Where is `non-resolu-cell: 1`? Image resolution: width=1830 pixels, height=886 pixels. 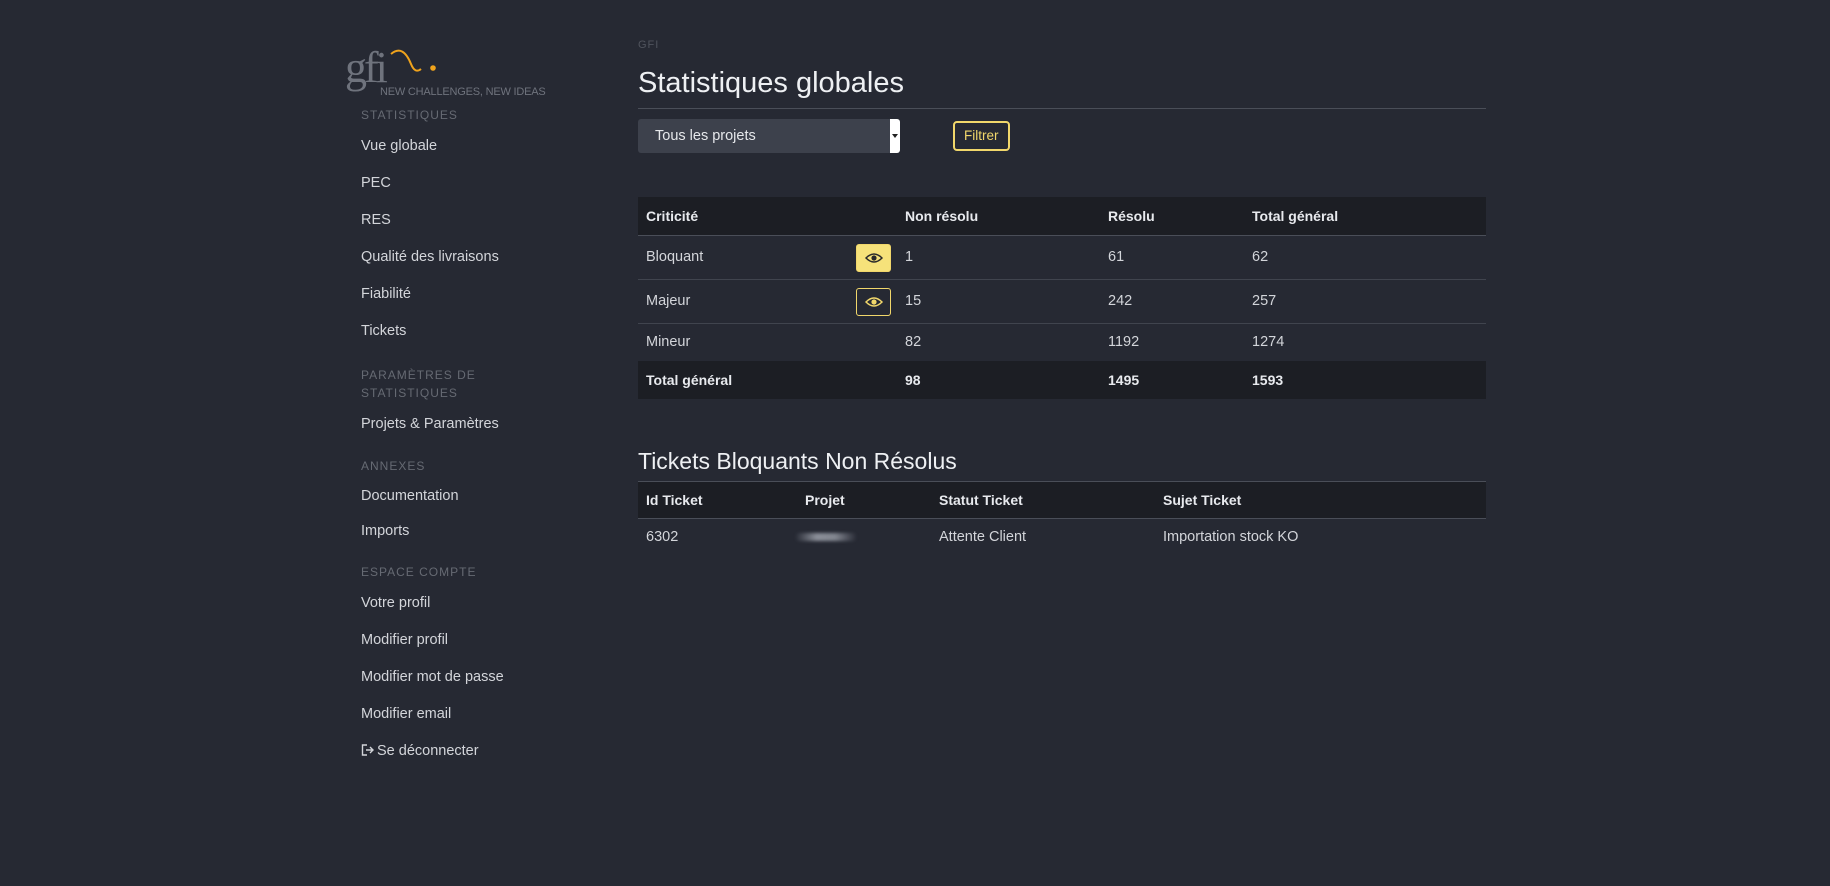 non-resolu-cell: 1 is located at coordinates (998, 257).